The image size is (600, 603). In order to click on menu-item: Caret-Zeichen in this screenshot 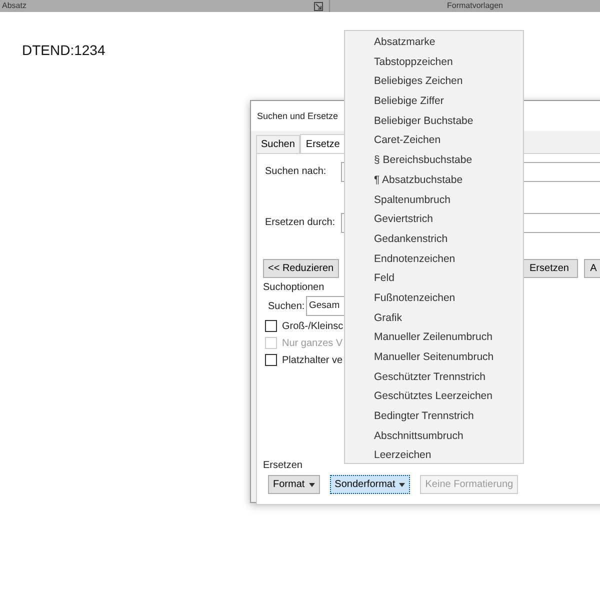, I will do `click(434, 141)`.